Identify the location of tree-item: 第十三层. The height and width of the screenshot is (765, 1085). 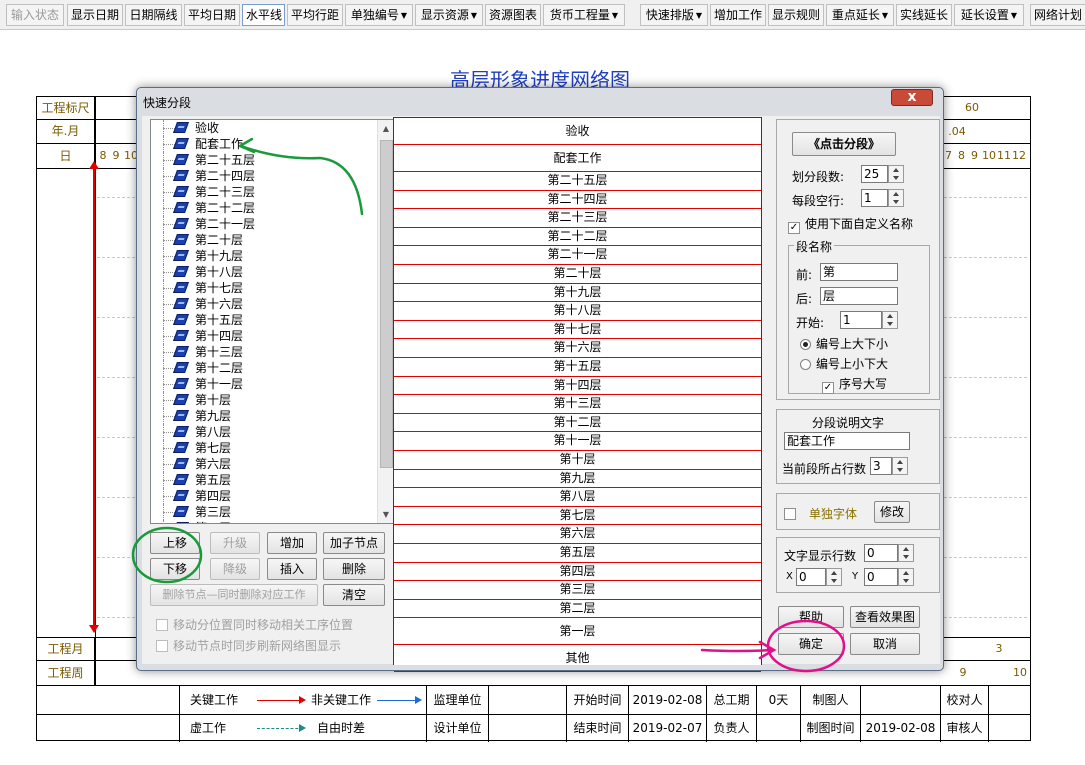
(264, 352).